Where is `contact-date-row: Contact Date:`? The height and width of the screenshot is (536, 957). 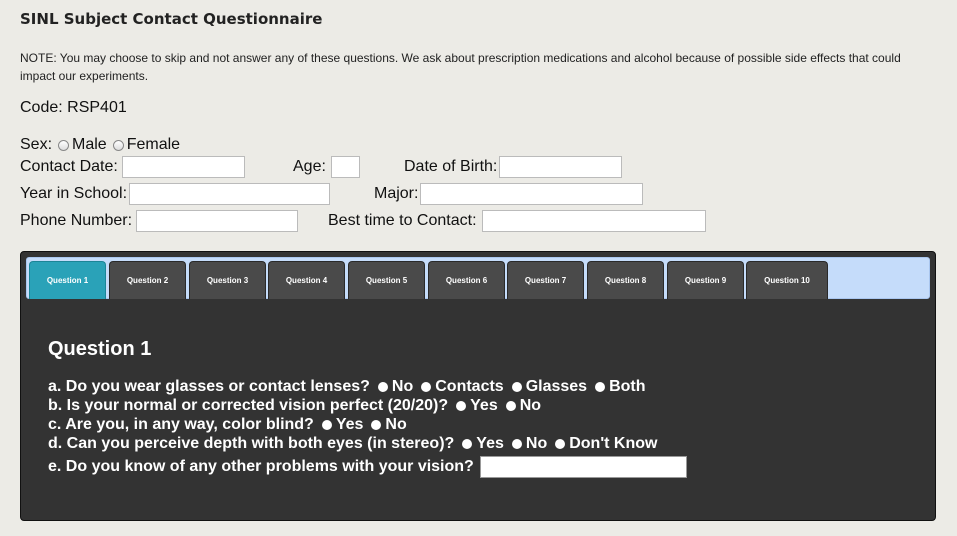 contact-date-row: Contact Date: is located at coordinates (132, 167).